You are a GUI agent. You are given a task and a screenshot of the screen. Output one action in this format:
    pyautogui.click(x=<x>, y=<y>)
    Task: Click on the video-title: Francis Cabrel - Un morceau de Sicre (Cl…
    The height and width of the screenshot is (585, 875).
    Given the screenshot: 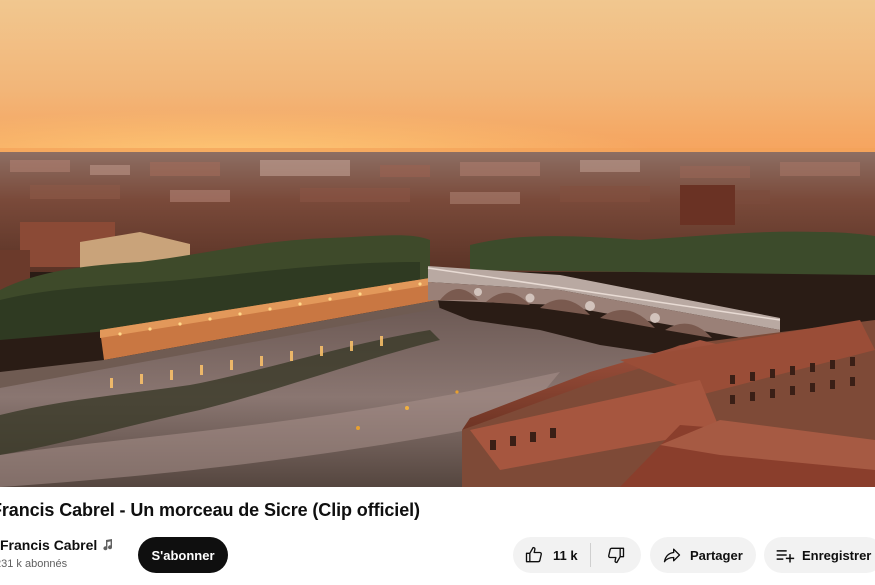 What is the action you would take?
    pyautogui.click(x=437, y=514)
    